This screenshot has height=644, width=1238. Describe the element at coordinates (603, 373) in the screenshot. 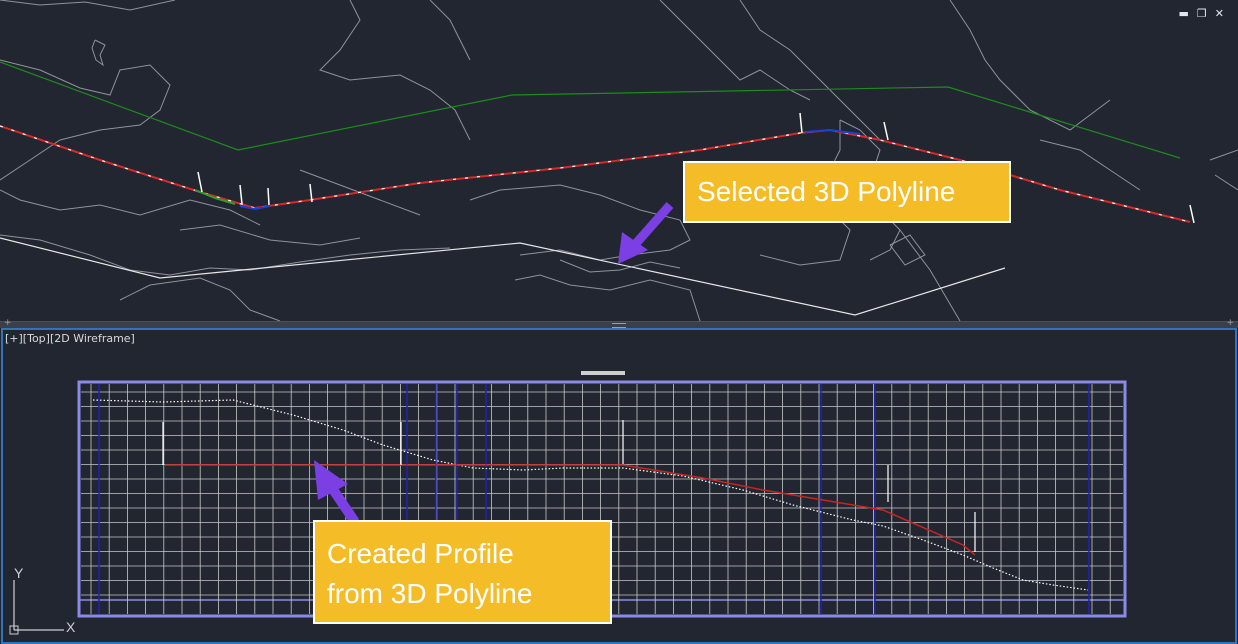

I see `profile-title-mark` at that location.